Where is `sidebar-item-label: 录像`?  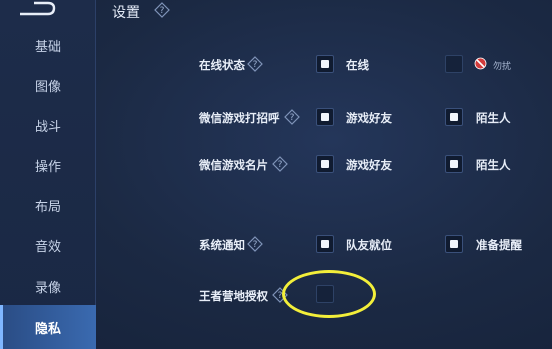 sidebar-item-label: 录像 is located at coordinates (47, 288).